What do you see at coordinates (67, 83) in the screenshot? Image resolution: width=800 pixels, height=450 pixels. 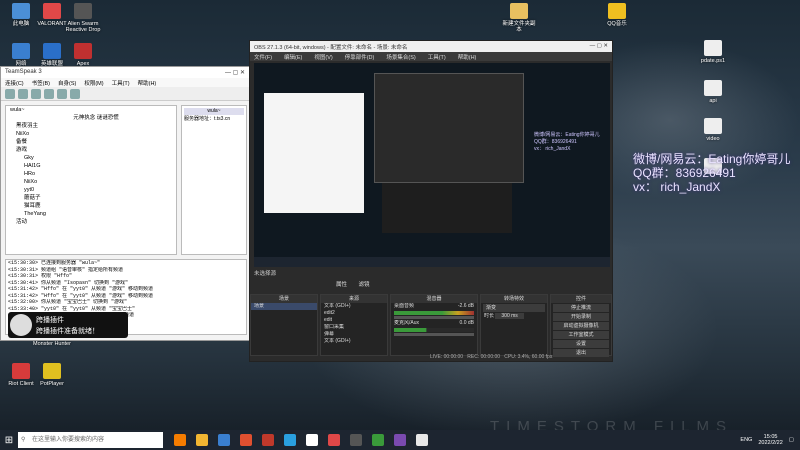 I see `menu-item: 自身(S)` at bounding box center [67, 83].